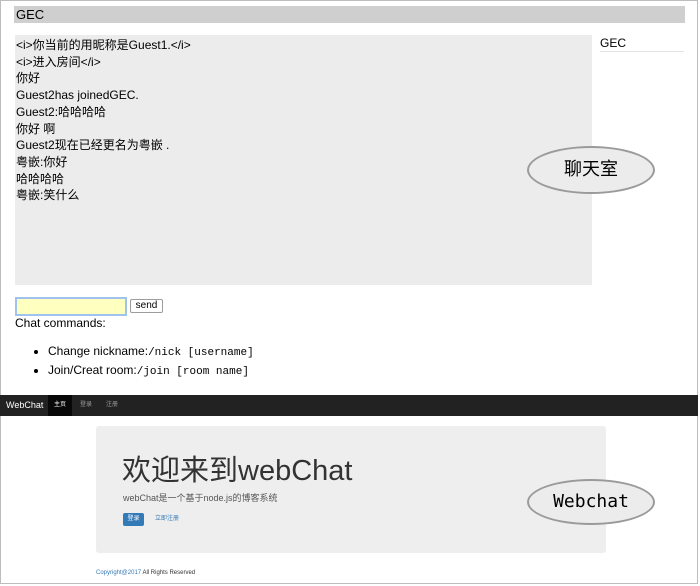 The image size is (700, 586). Describe the element at coordinates (133, 519) in the screenshot. I see `login-button: 登录` at that location.